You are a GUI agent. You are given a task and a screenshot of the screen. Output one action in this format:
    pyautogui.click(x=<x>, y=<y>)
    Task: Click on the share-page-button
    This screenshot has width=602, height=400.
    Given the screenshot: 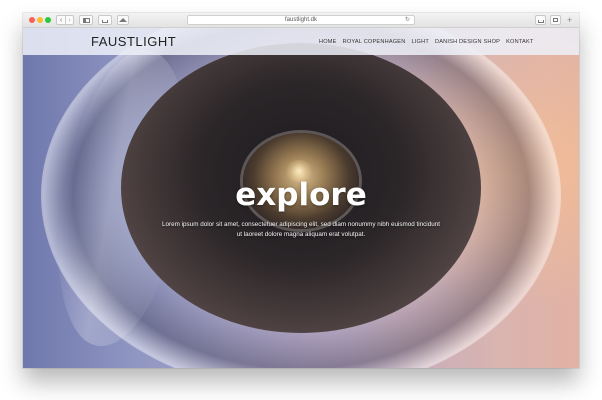 What is the action you would take?
    pyautogui.click(x=540, y=20)
    